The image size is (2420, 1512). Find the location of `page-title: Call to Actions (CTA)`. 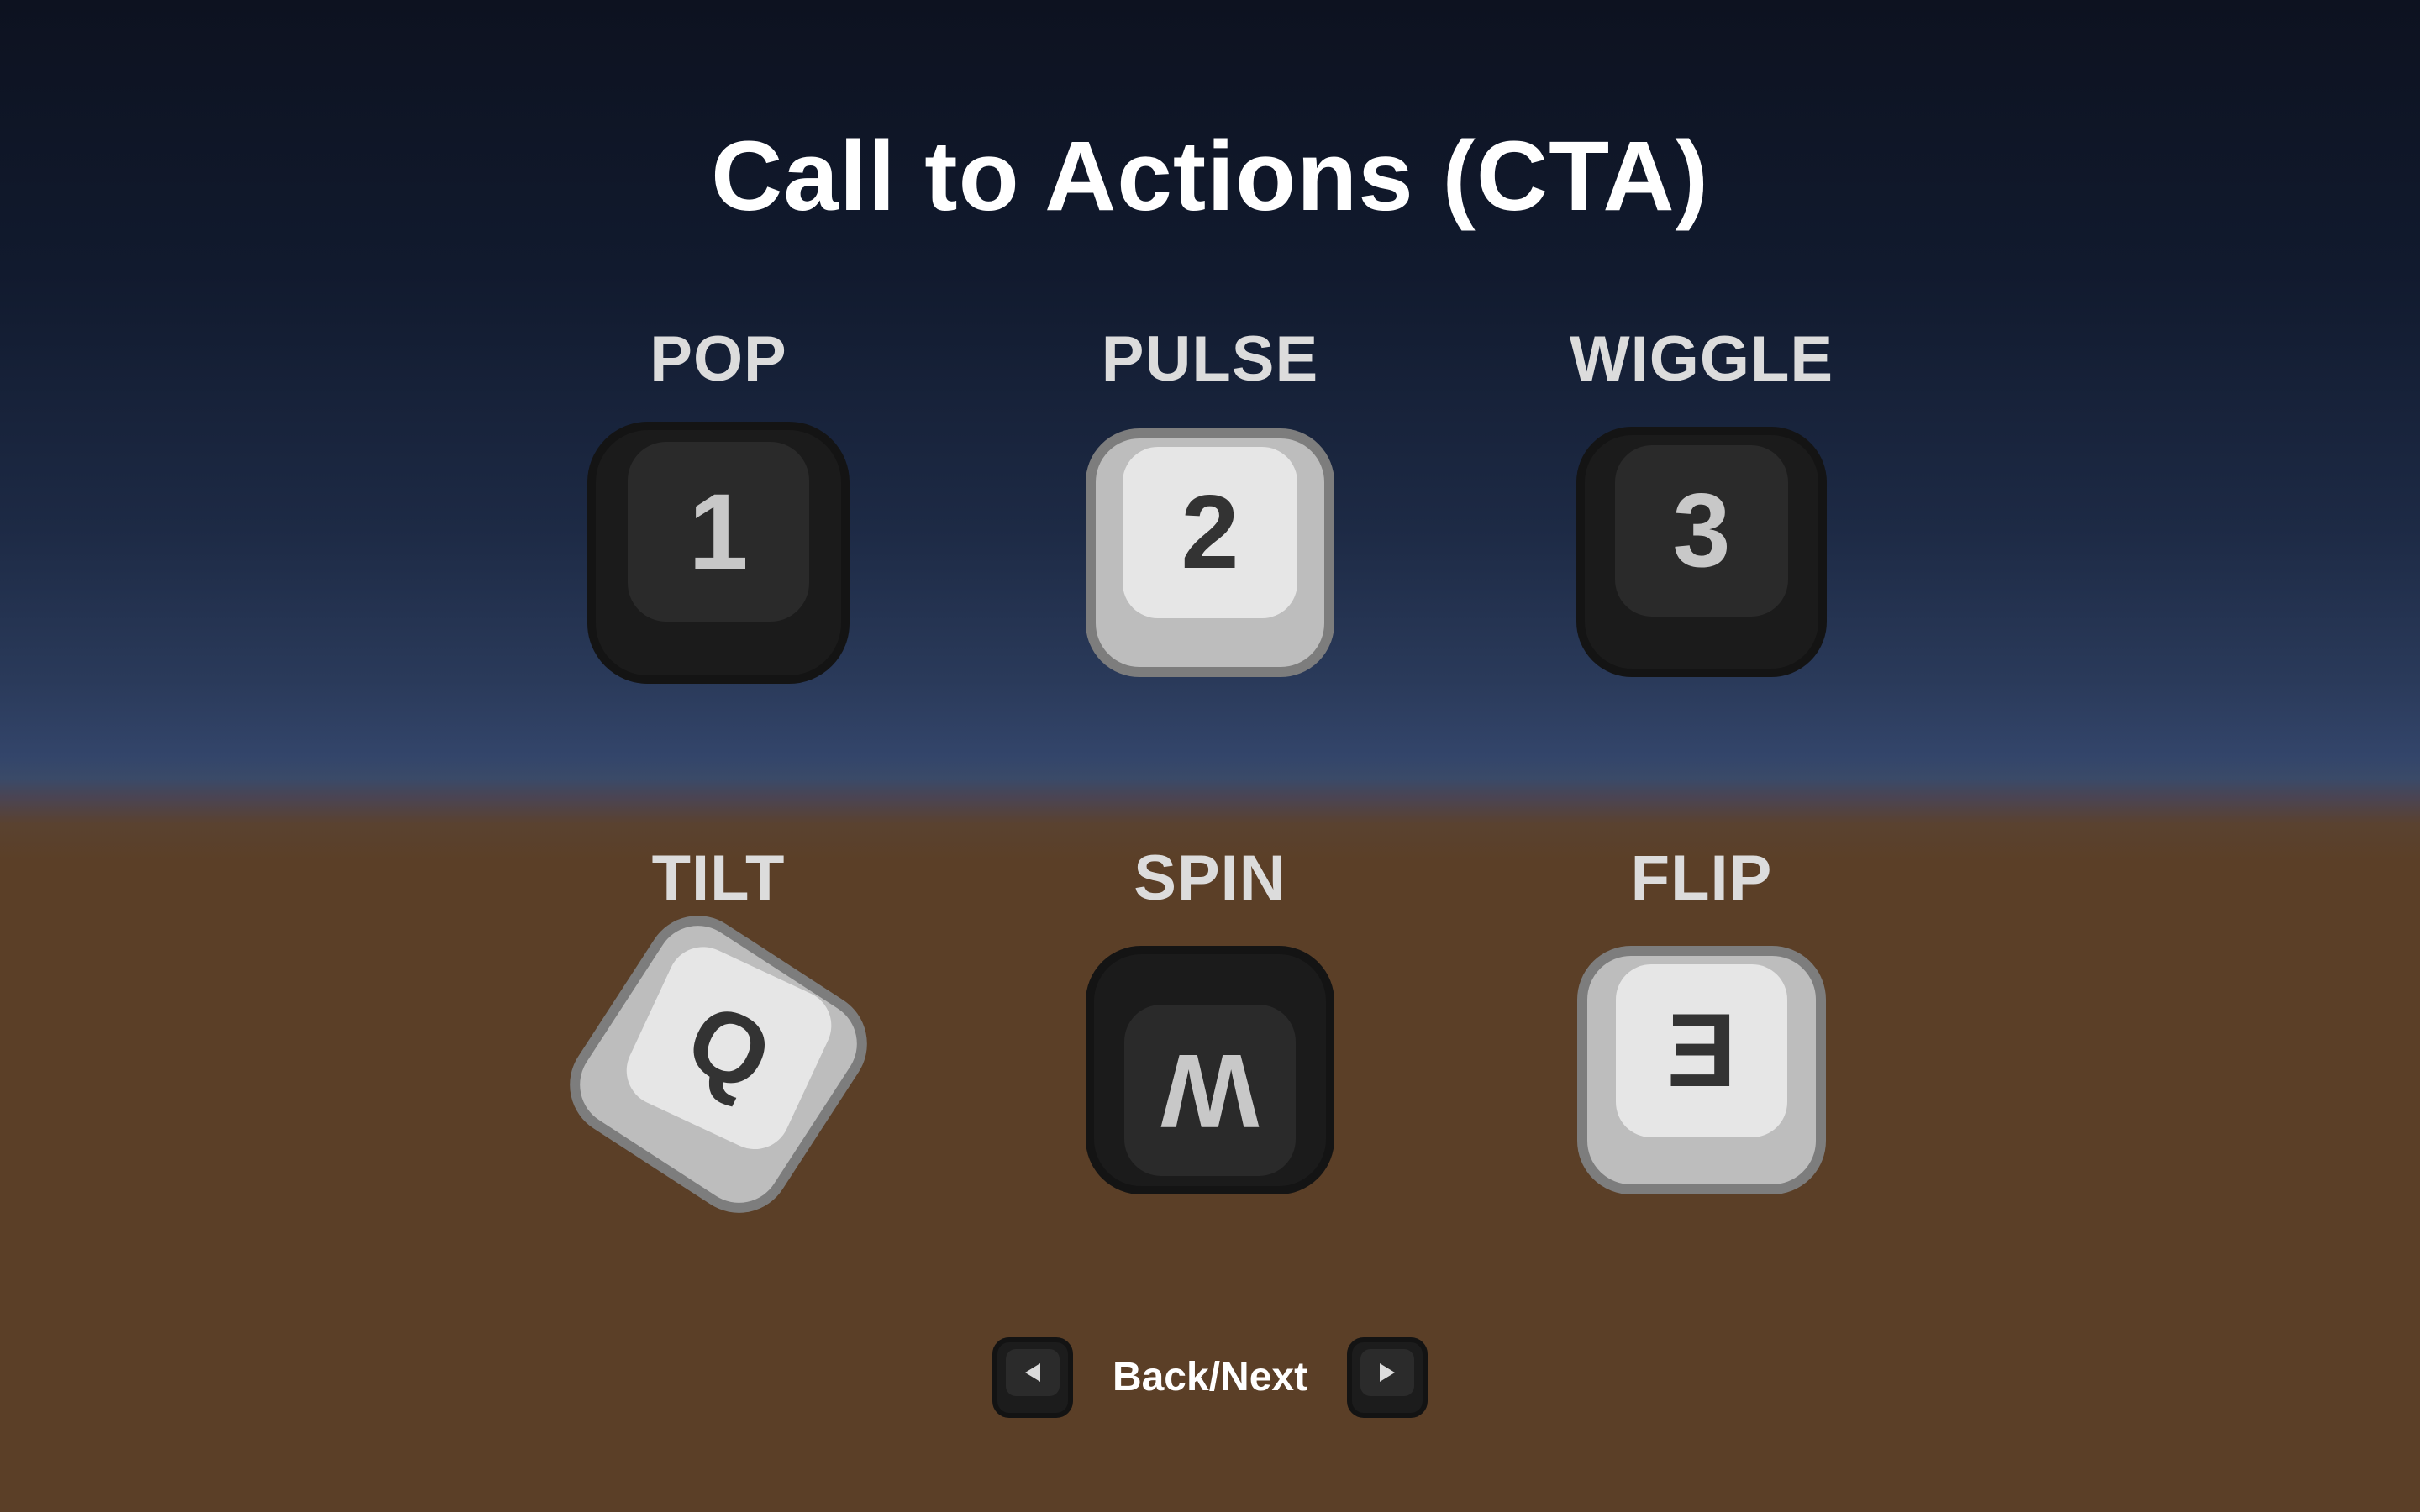

page-title: Call to Actions (CTA) is located at coordinates (1210, 176).